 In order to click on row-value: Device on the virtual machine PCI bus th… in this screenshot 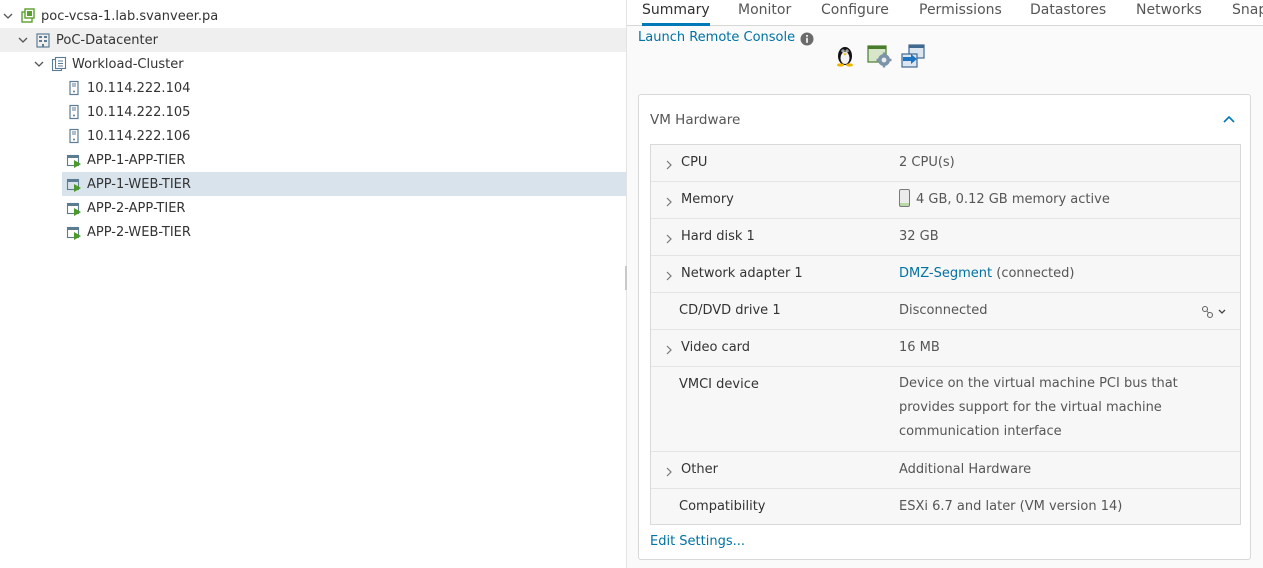, I will do `click(1038, 407)`.